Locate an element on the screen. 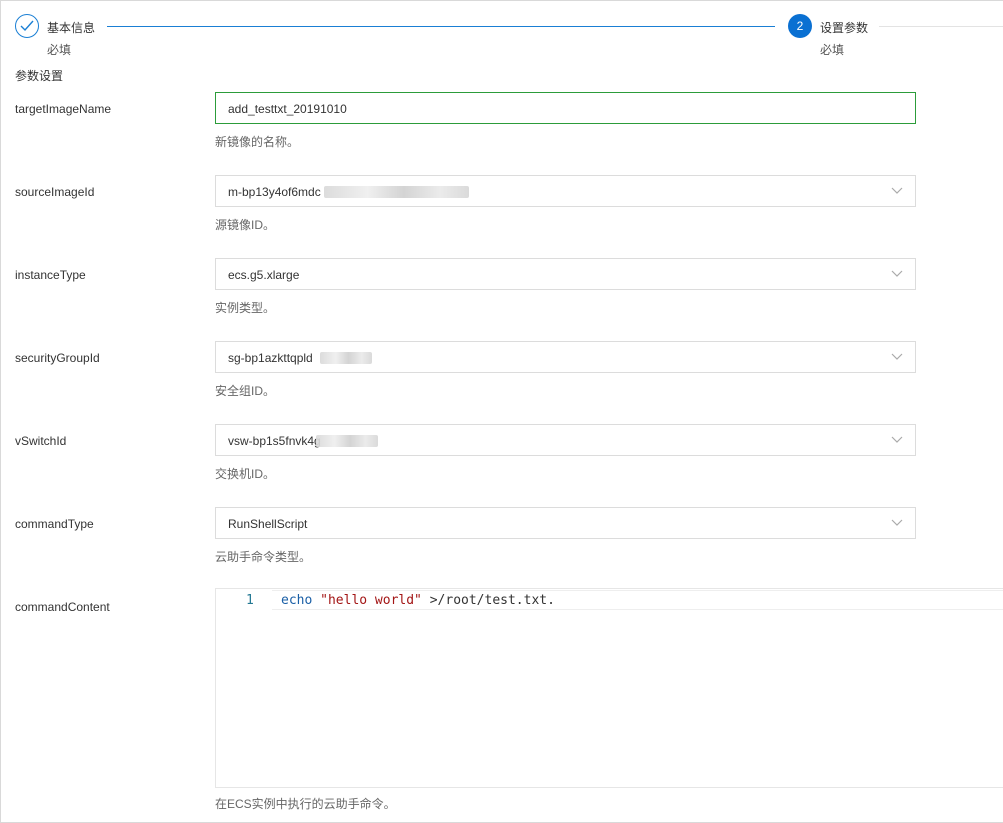  step-1-check-icon is located at coordinates (27, 26).